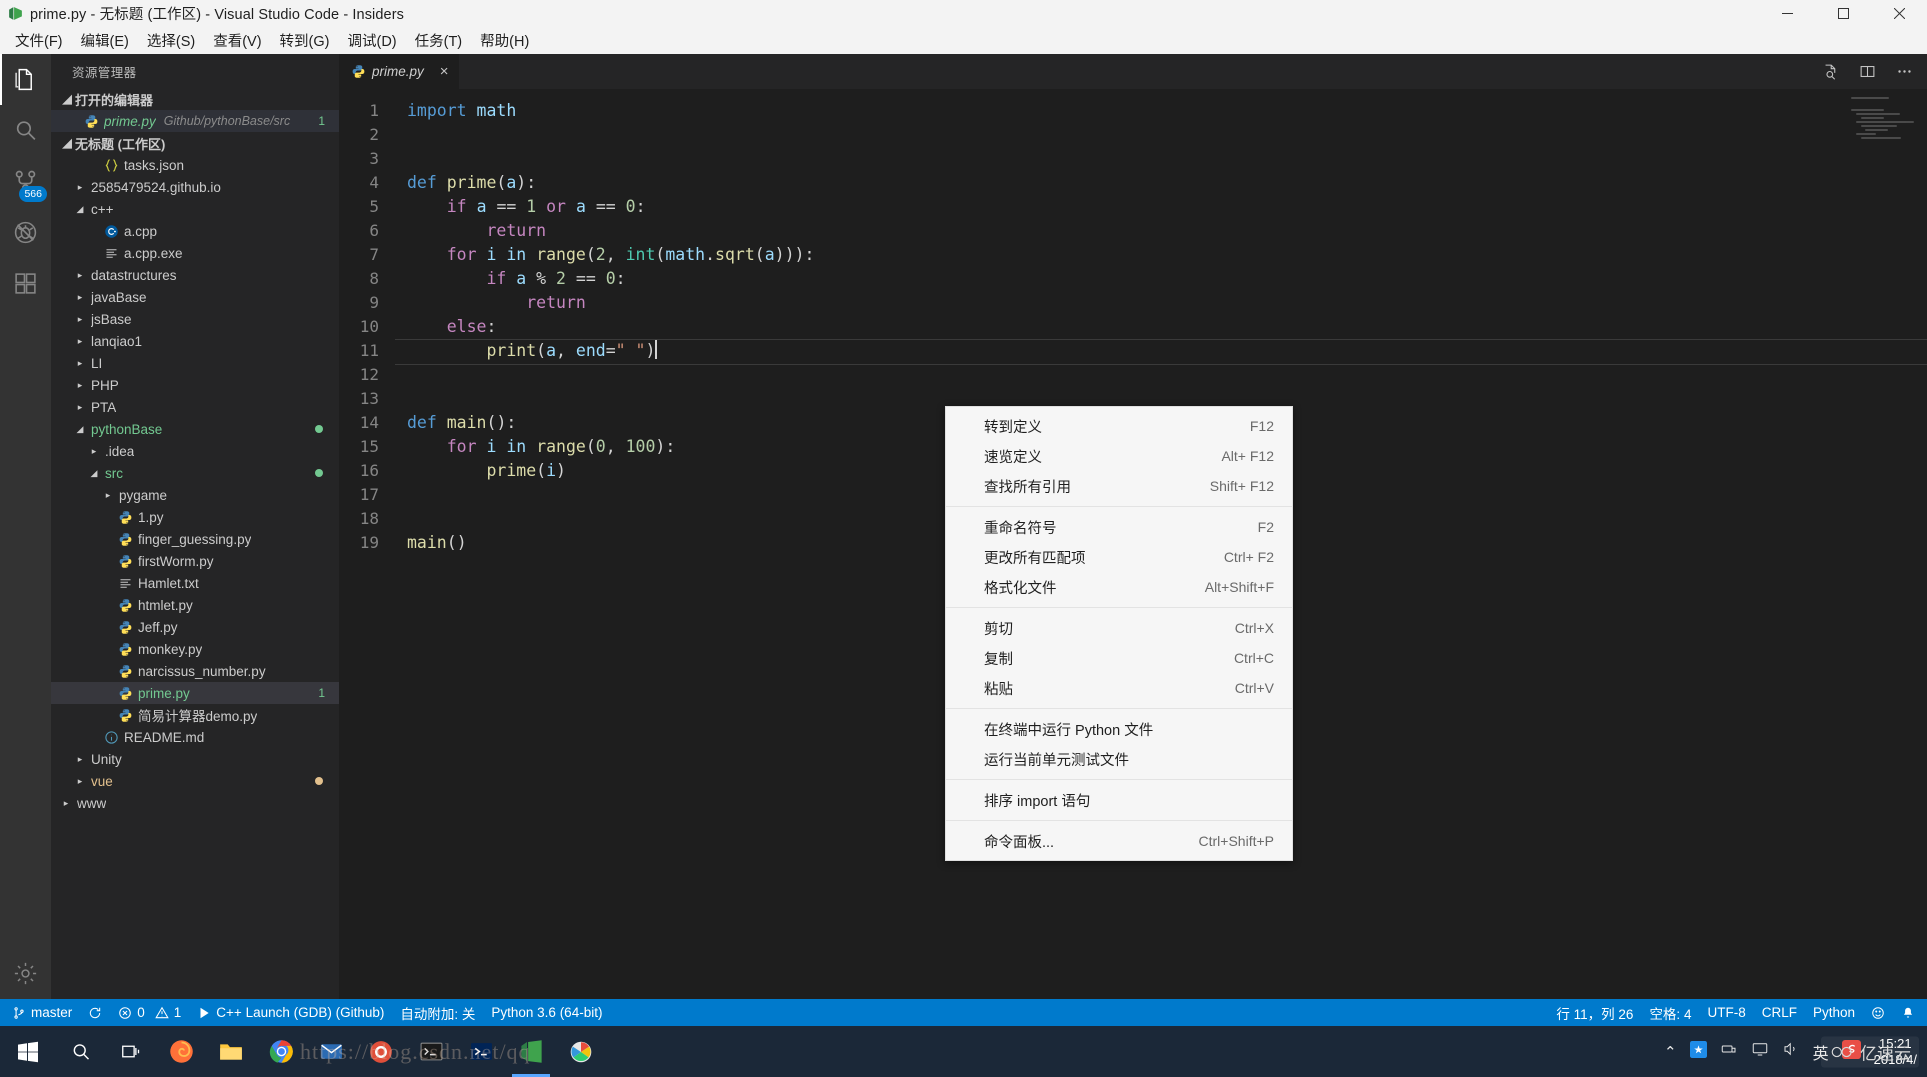  I want to click on tray-onedrive-icon, so click(1698, 1051).